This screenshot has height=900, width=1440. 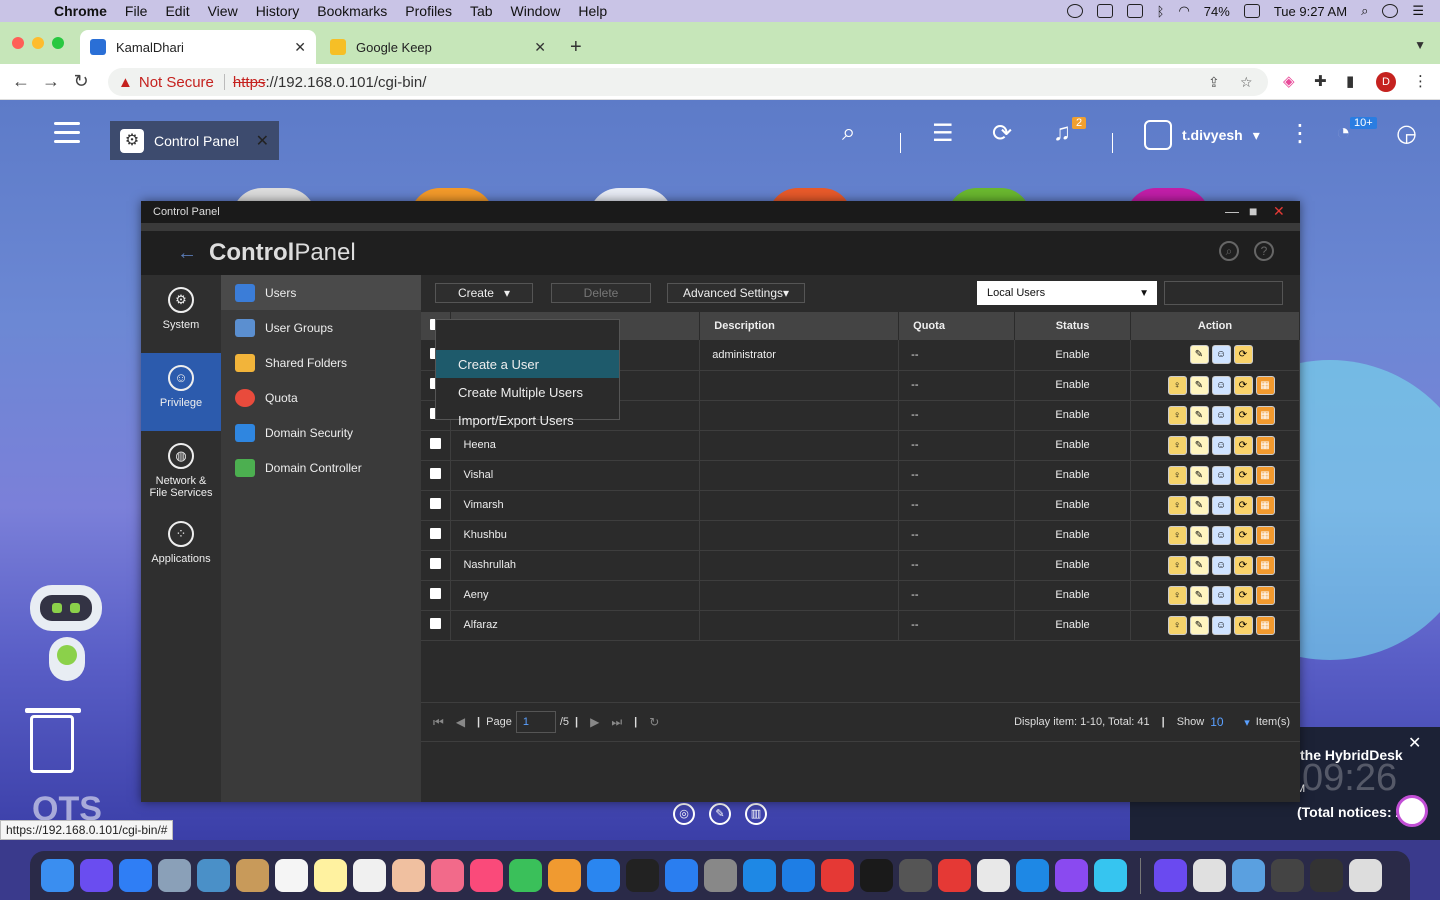 I want to click on chevron-down-icon: ▼, so click(x=1420, y=45).